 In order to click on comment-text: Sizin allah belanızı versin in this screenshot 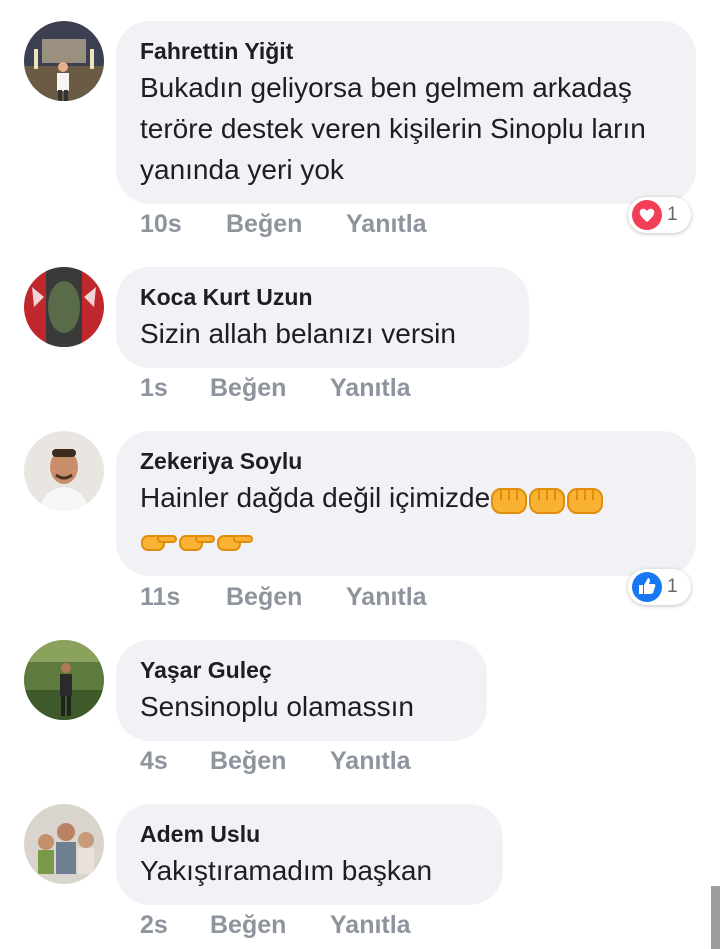, I will do `click(298, 333)`.